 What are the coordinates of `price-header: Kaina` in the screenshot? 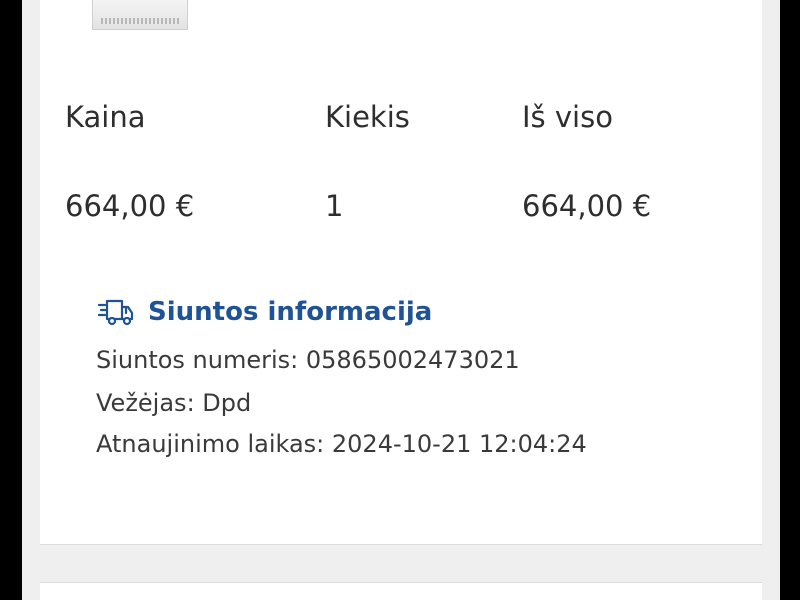 It's located at (105, 117).